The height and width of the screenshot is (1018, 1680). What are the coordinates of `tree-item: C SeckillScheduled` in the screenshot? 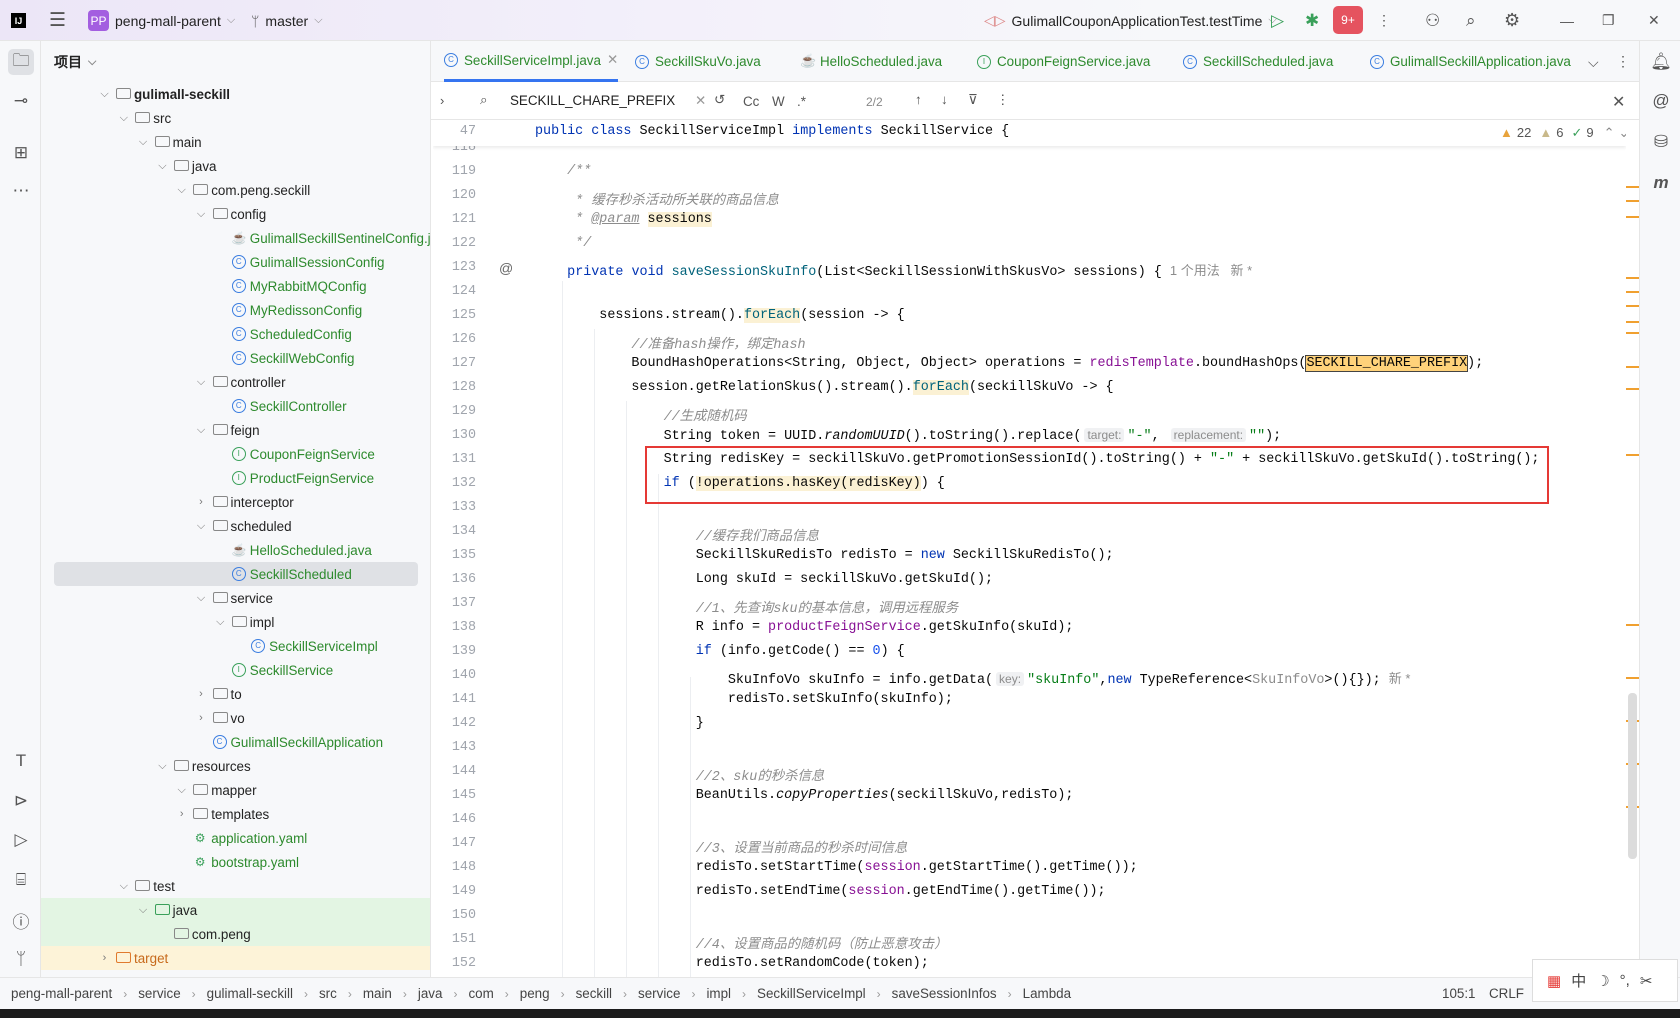 It's located at (236, 574).